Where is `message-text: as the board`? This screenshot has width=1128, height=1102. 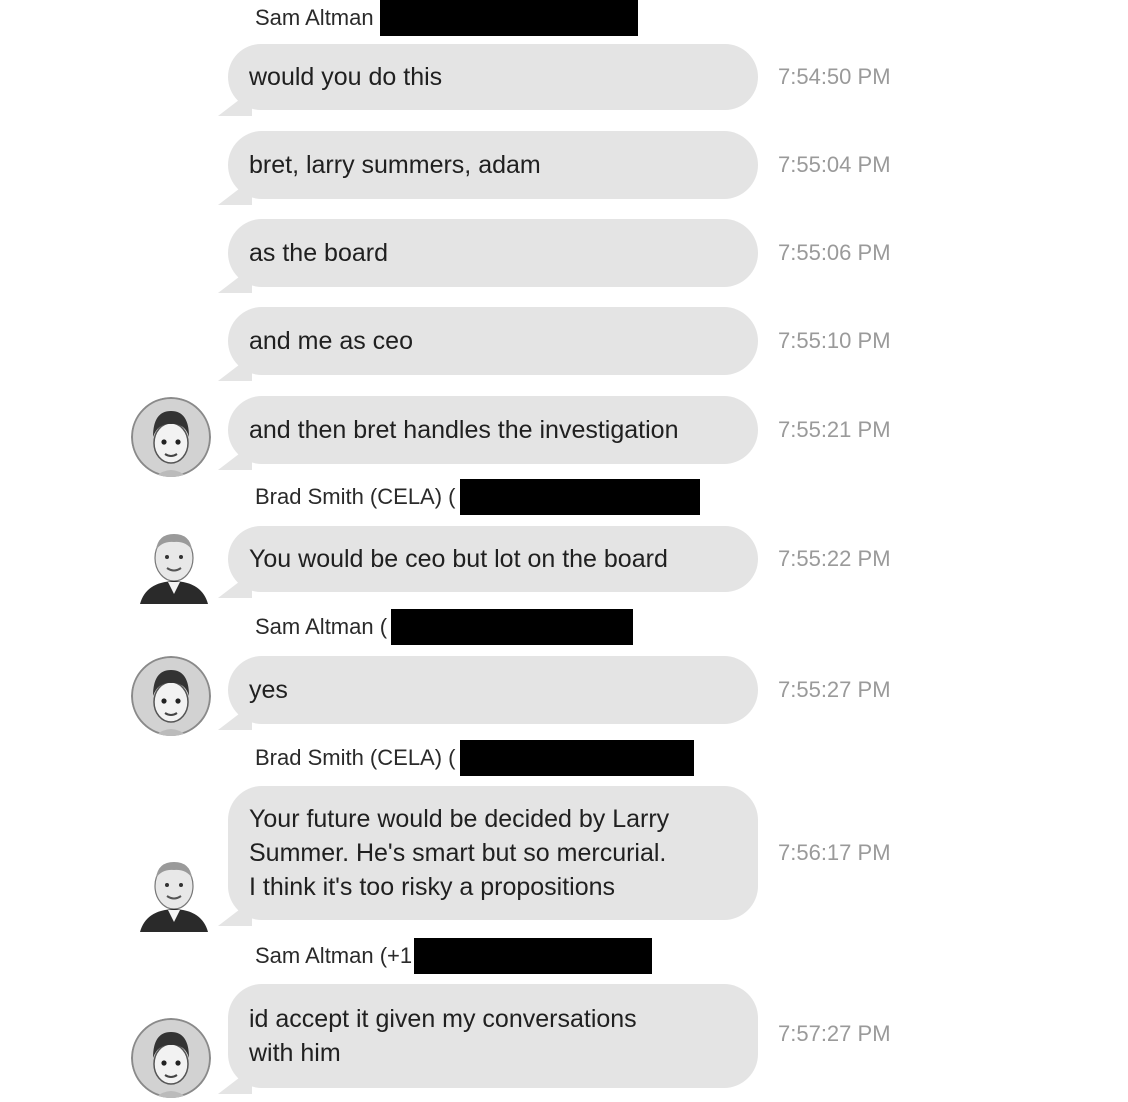
message-text: as the board is located at coordinates (318, 253).